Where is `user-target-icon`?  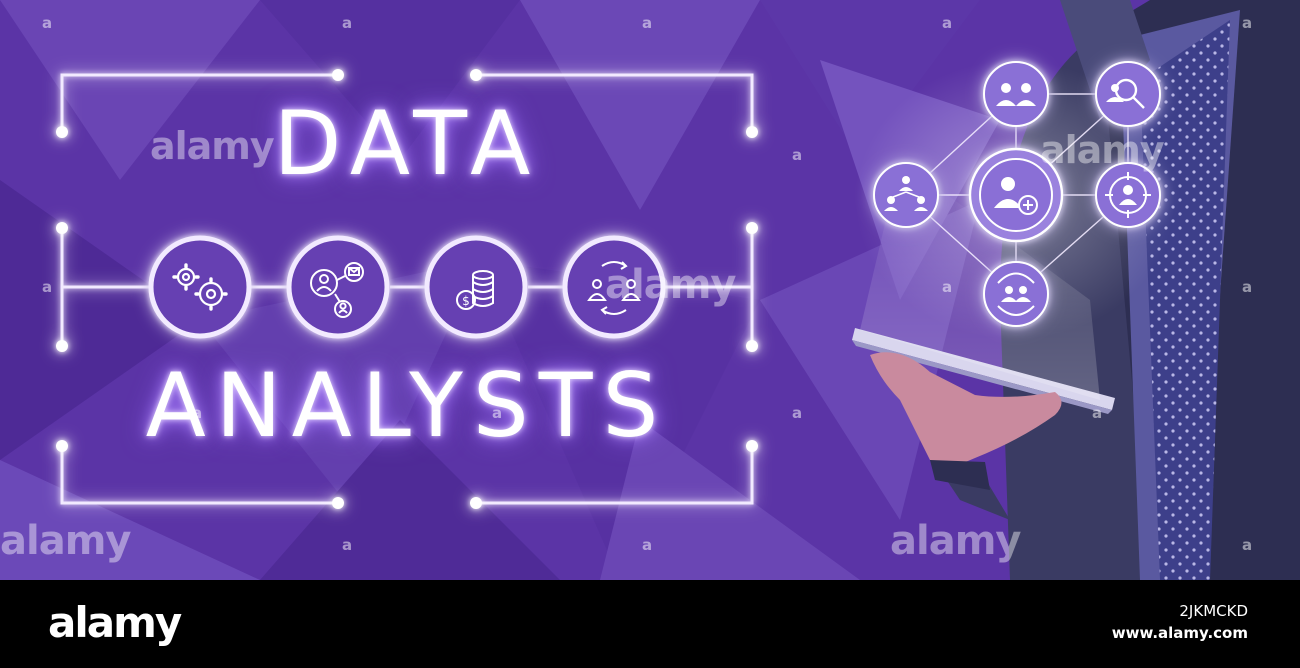
user-target-icon is located at coordinates (1128, 195).